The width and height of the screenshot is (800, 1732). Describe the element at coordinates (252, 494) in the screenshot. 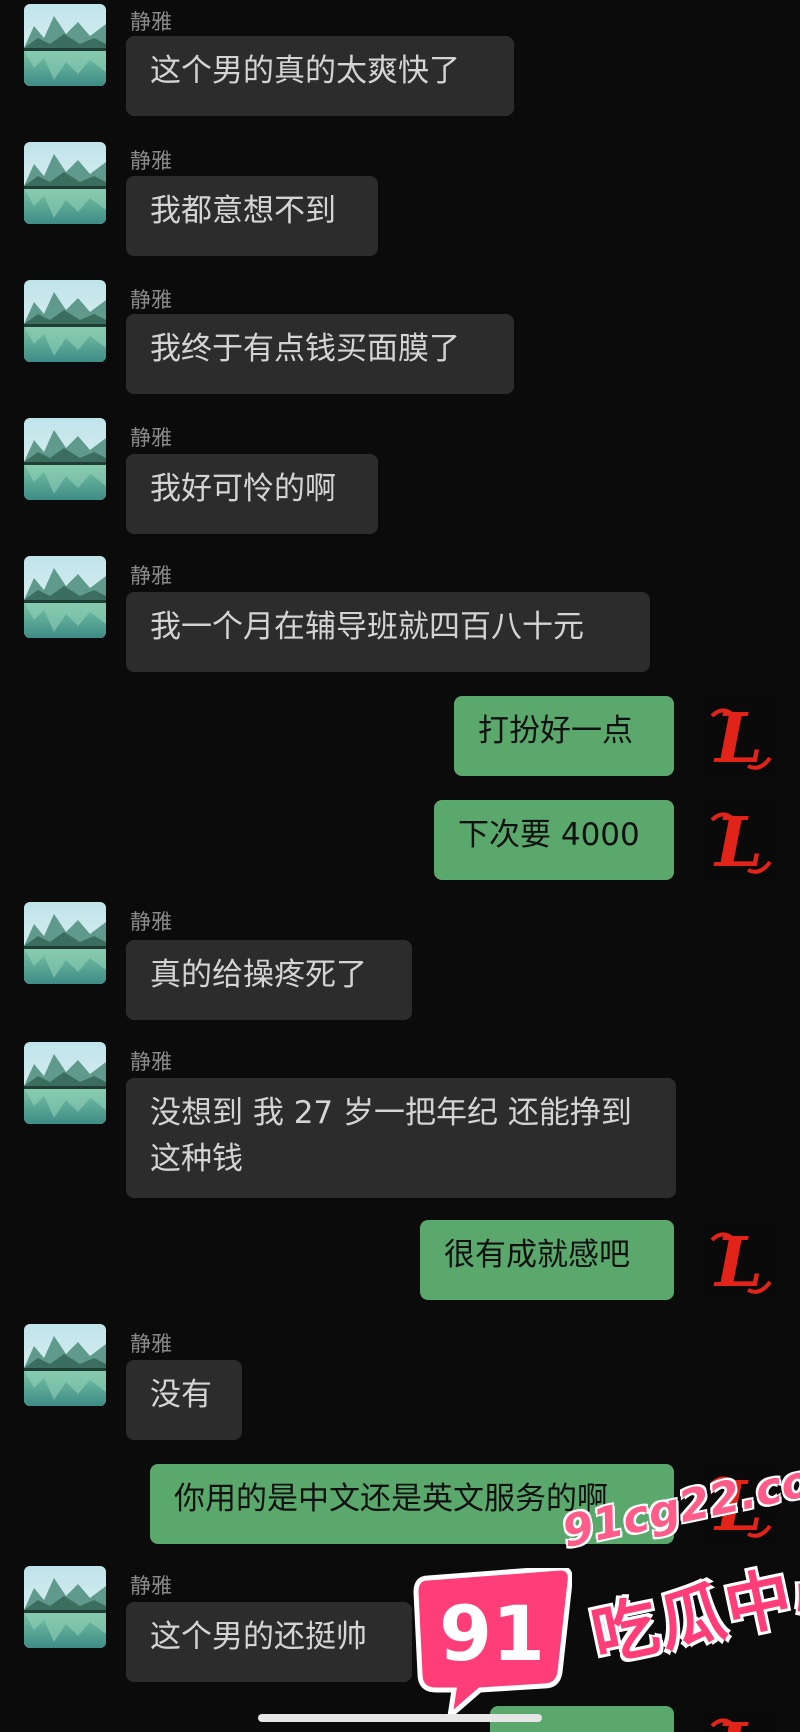

I see `incoming-message-bubble: 我好可怜的啊` at that location.